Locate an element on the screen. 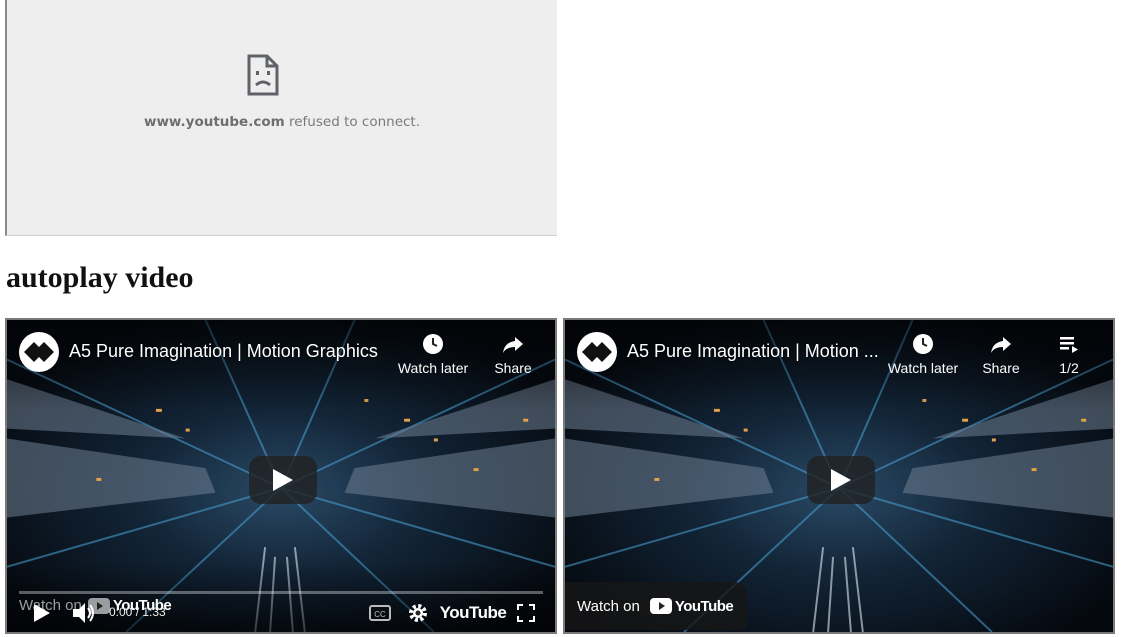 The height and width of the screenshot is (637, 1123). share-button: Share is located at coordinates (513, 354).